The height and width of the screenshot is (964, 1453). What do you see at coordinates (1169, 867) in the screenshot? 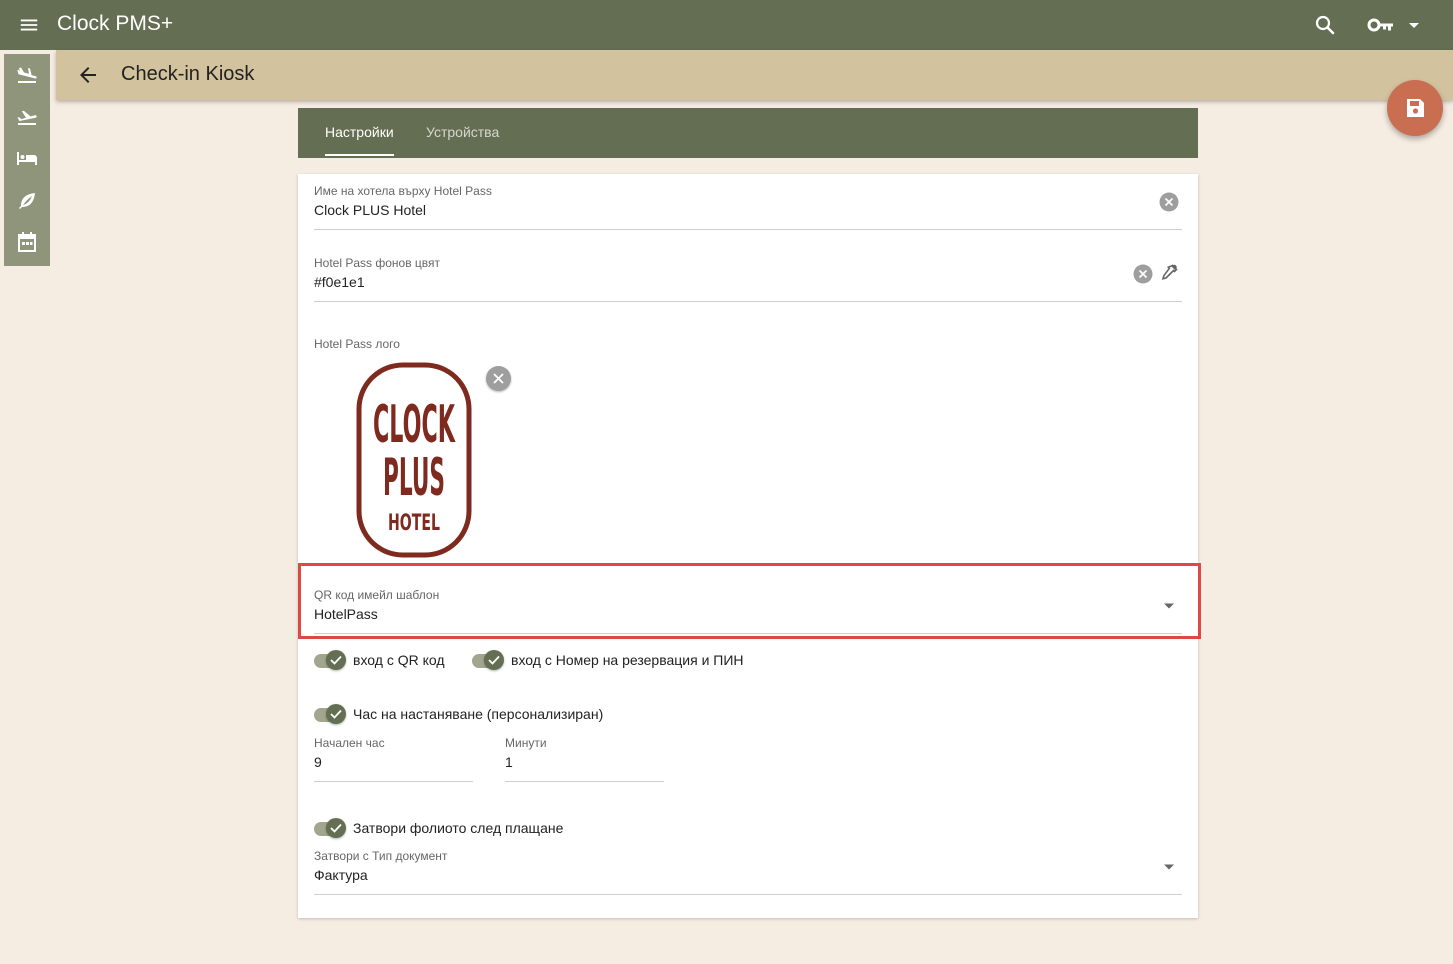
I see `dropdown-arrow-icon` at bounding box center [1169, 867].